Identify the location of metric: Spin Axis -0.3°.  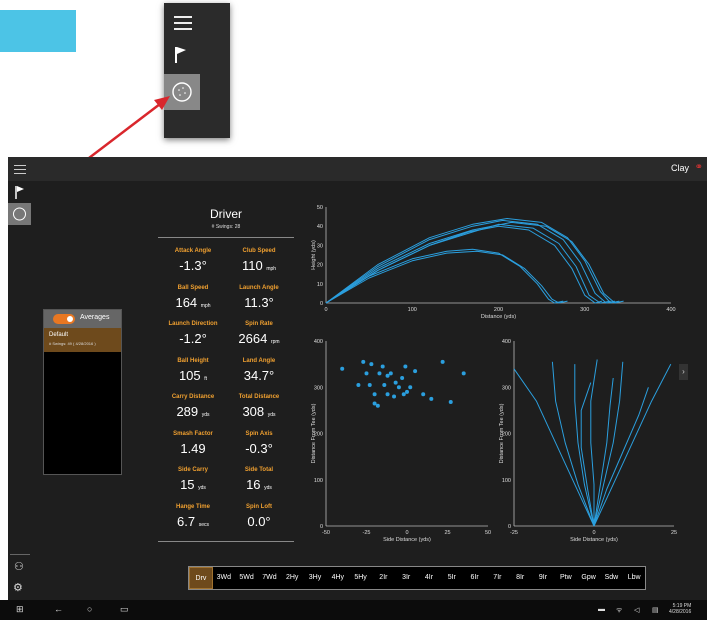
(259, 443).